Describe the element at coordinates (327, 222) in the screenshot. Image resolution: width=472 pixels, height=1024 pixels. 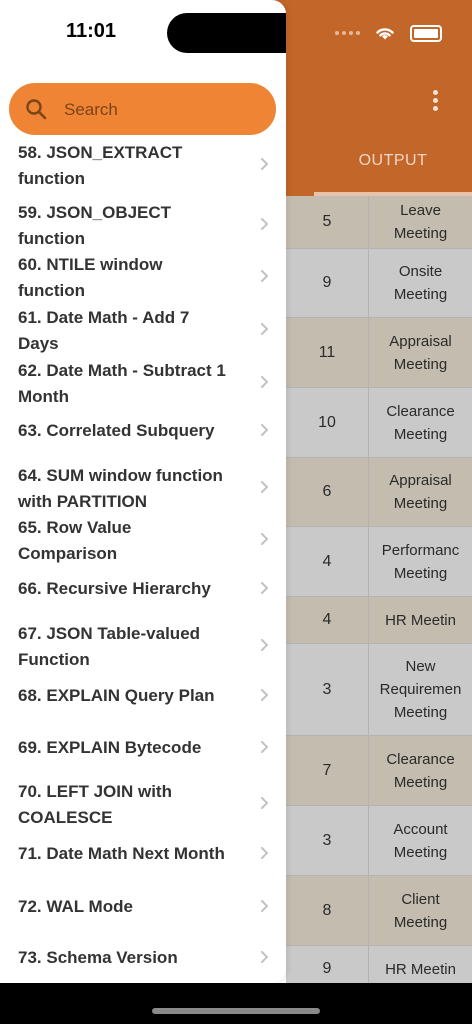
I see `table-cell-count: 5` at that location.